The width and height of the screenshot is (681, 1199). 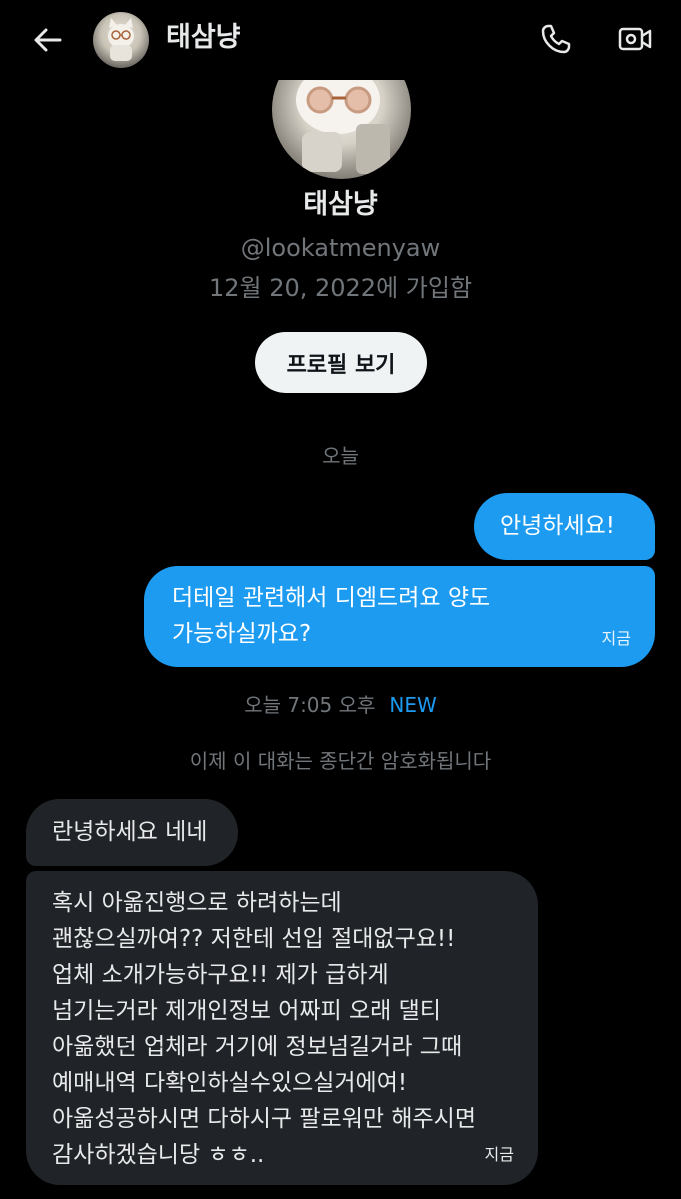 I want to click on message-bubble-received: 란녕하세요 네네, so click(x=132, y=832).